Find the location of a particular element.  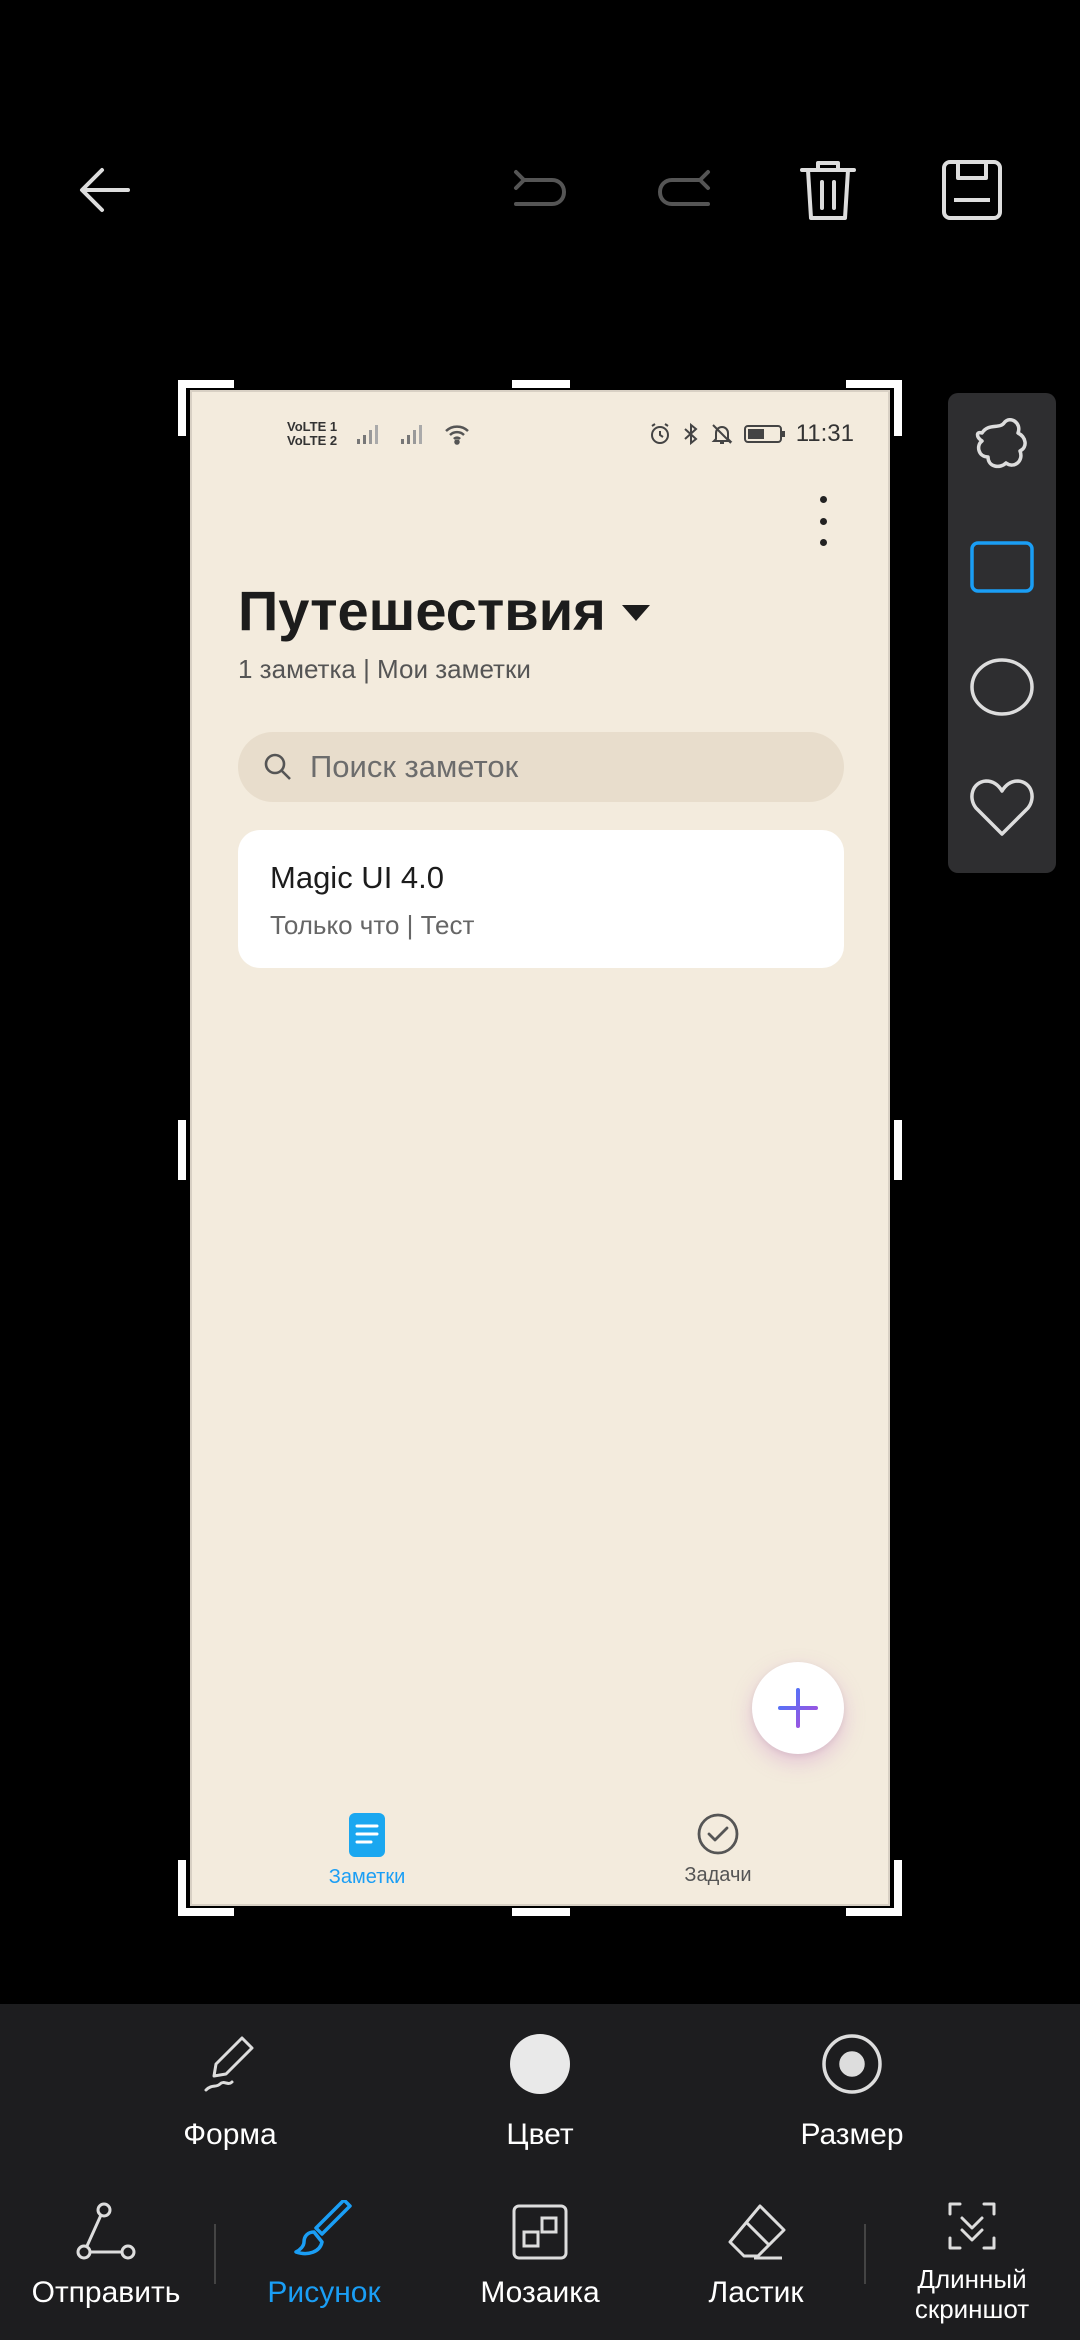

note-meta: Только что | Тест is located at coordinates (372, 925).